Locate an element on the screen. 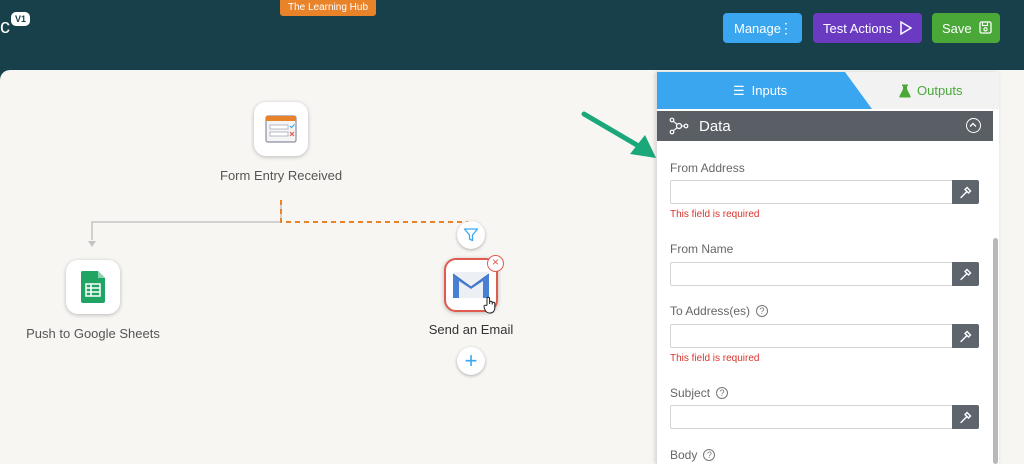  subject-label: Subject ? is located at coordinates (699, 393).